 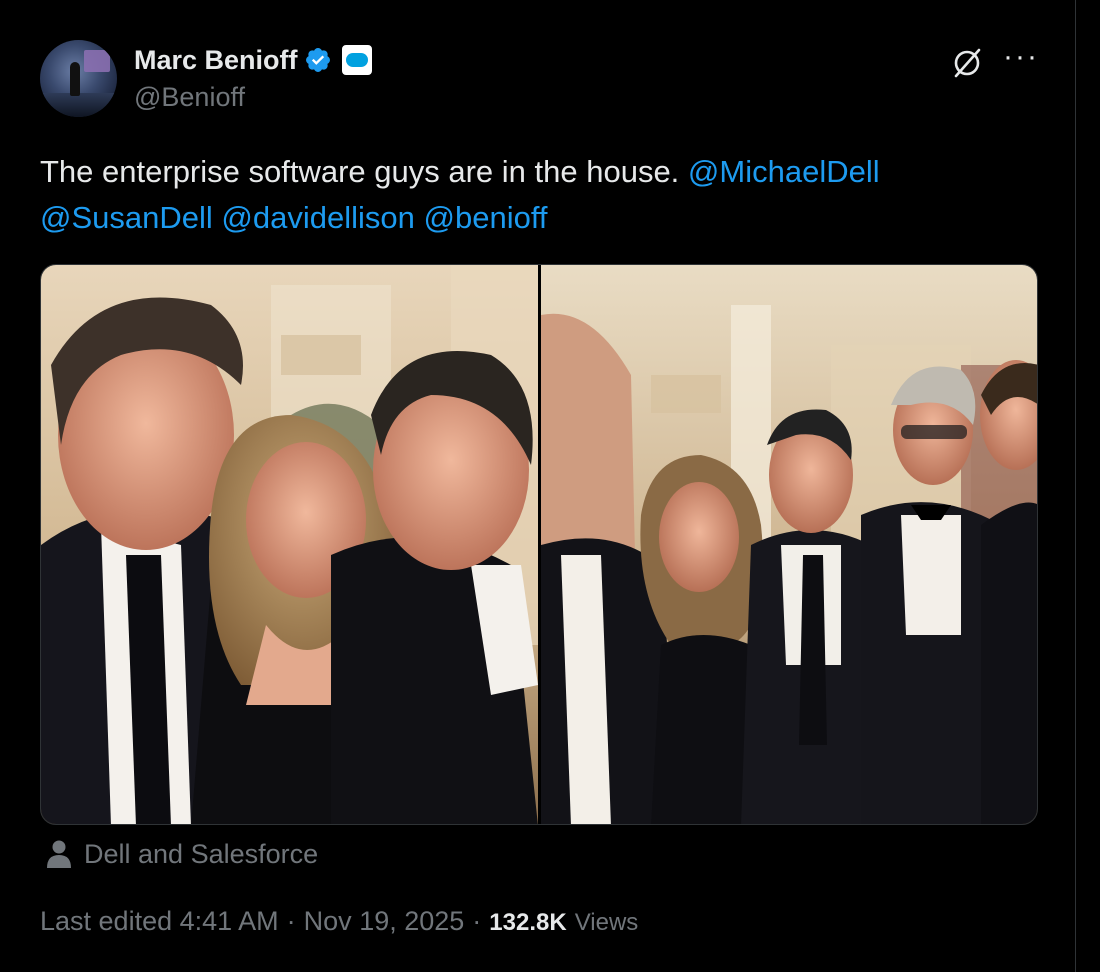 What do you see at coordinates (384, 921) in the screenshot?
I see `post-date-link: Nov 19, 2025` at bounding box center [384, 921].